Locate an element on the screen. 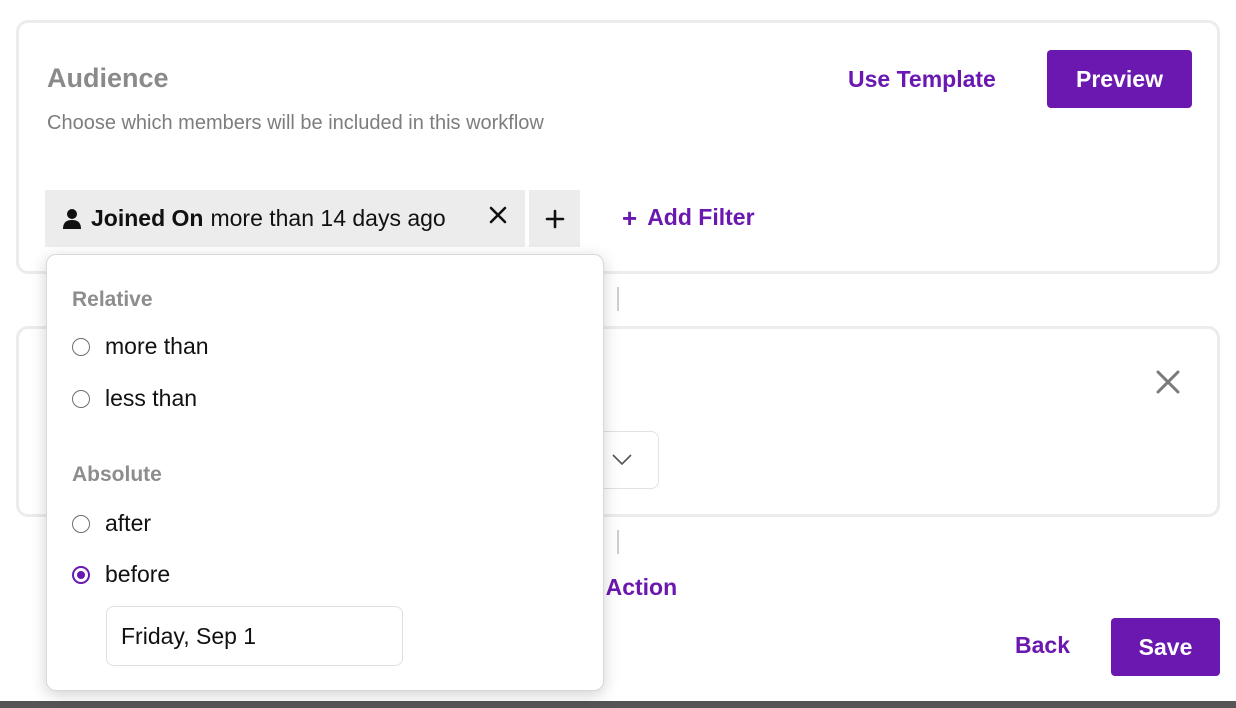  use-template-link: Use Template is located at coordinates (922, 79).